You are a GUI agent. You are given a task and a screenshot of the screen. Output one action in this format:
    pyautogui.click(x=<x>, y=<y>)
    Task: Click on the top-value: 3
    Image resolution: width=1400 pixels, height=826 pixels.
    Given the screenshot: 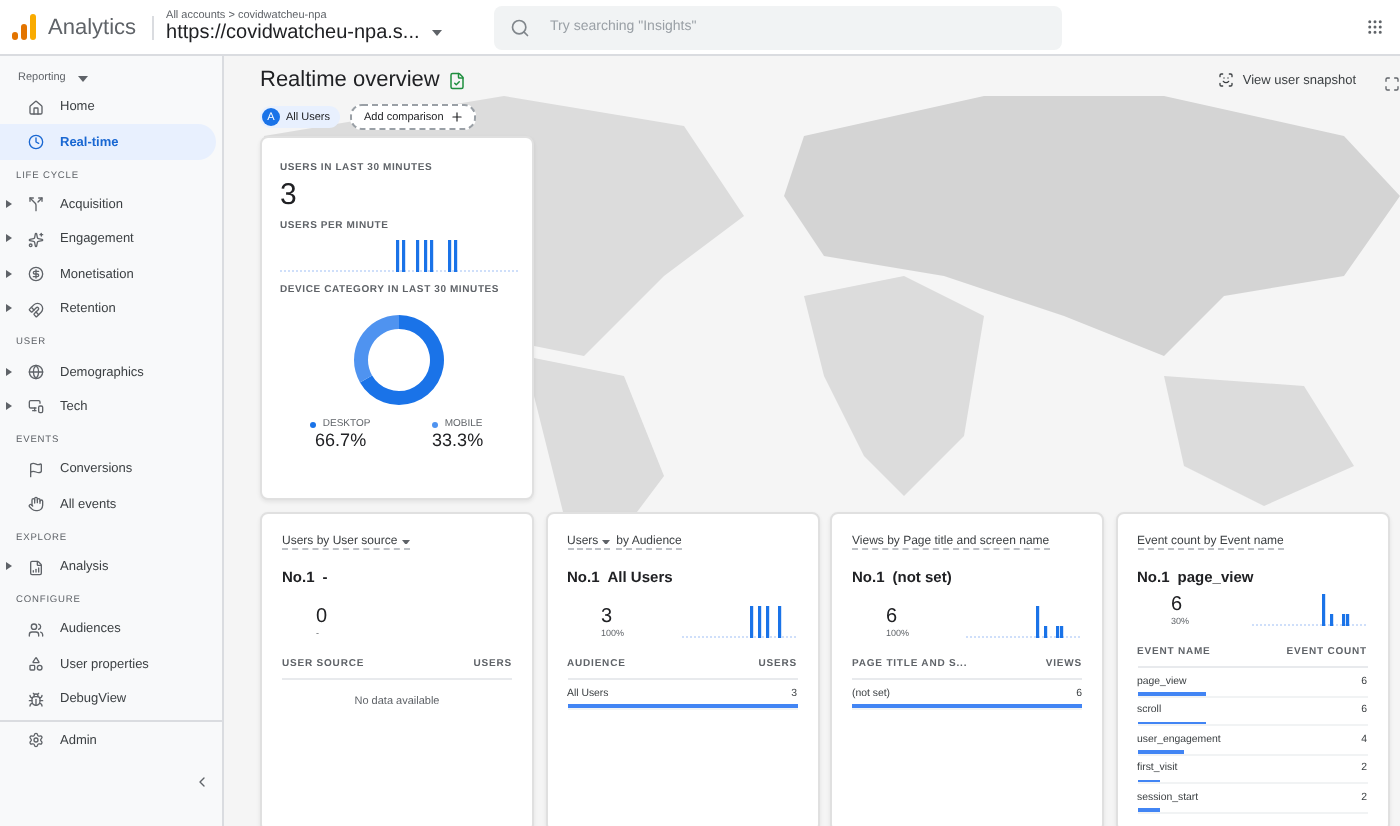 What is the action you would take?
    pyautogui.click(x=608, y=617)
    